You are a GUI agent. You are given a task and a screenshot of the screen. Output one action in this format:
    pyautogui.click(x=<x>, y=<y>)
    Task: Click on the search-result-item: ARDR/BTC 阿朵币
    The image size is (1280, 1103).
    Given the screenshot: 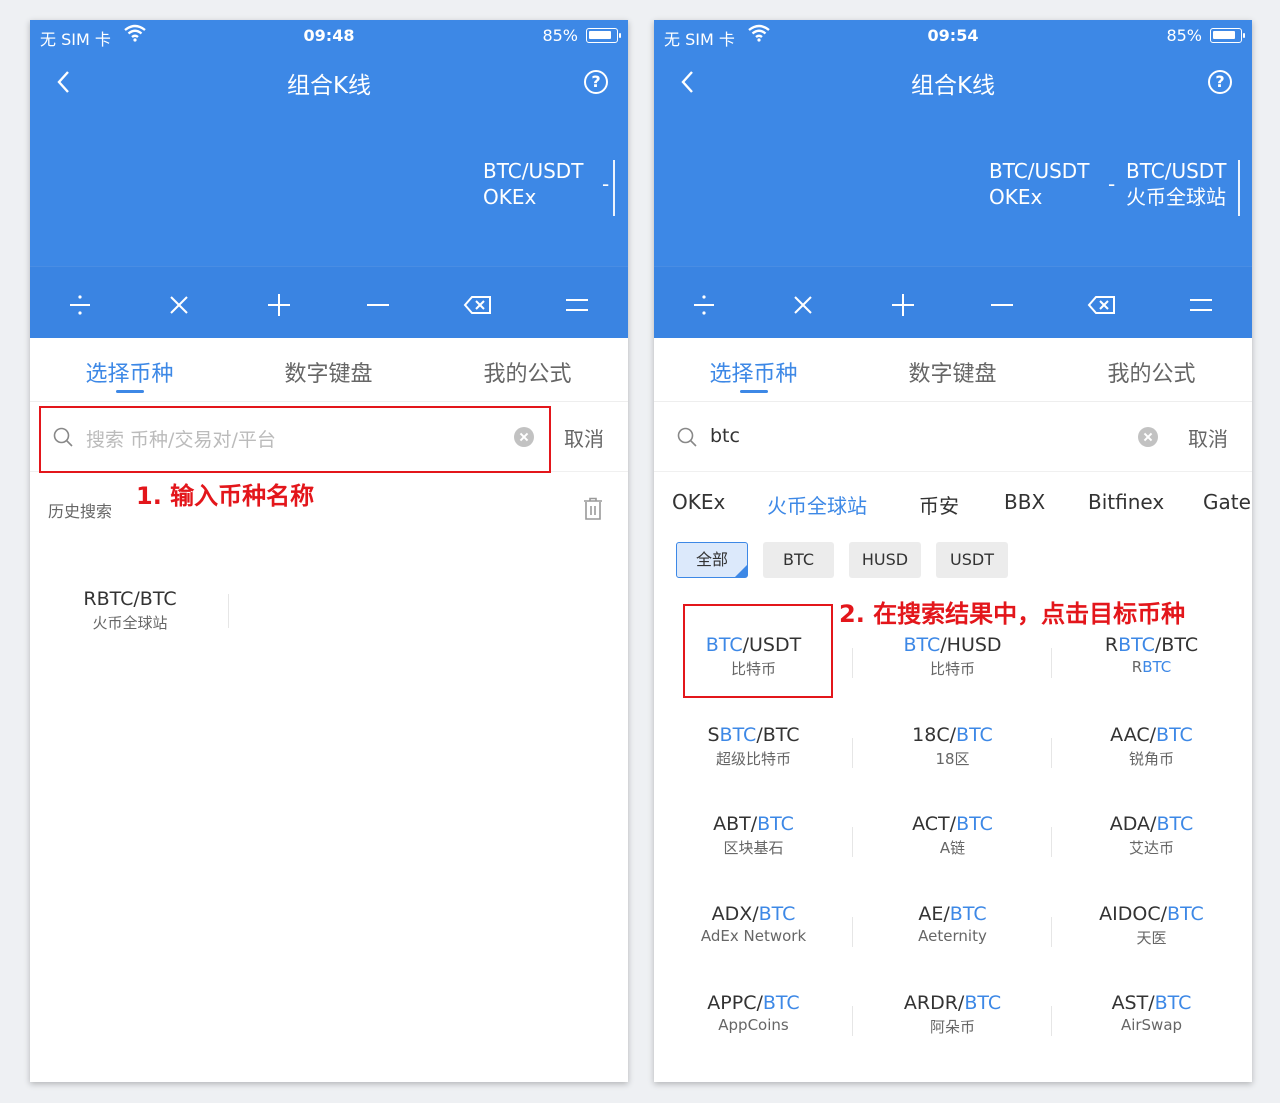 What is the action you would take?
    pyautogui.click(x=952, y=1014)
    